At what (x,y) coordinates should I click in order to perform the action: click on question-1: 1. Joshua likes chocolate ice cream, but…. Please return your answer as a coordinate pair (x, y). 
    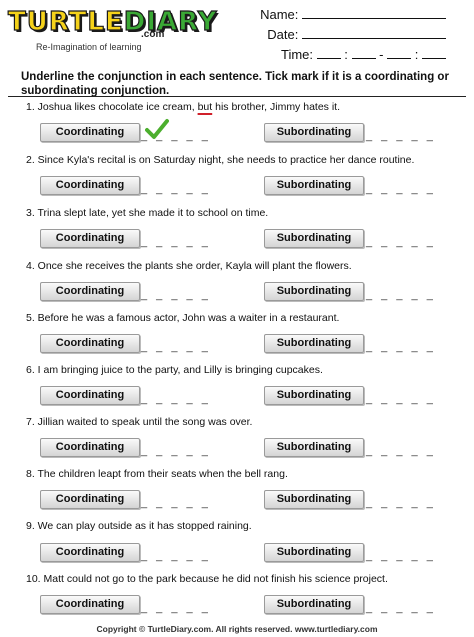
    Looking at the image, I should click on (183, 107).